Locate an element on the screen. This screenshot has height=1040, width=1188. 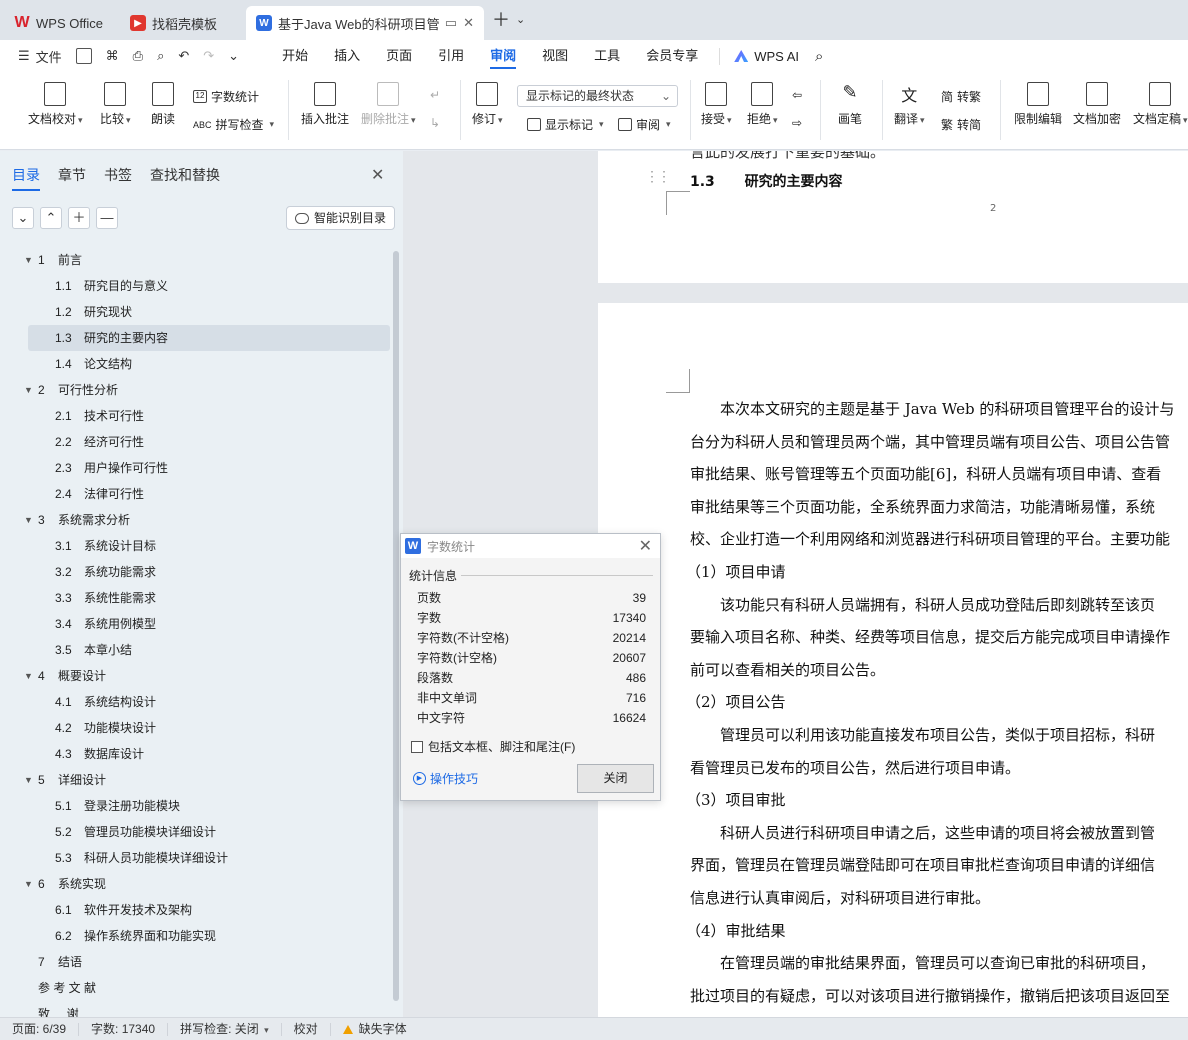
toc-item: 4.3 数据库设计 is located at coordinates (196, 754).